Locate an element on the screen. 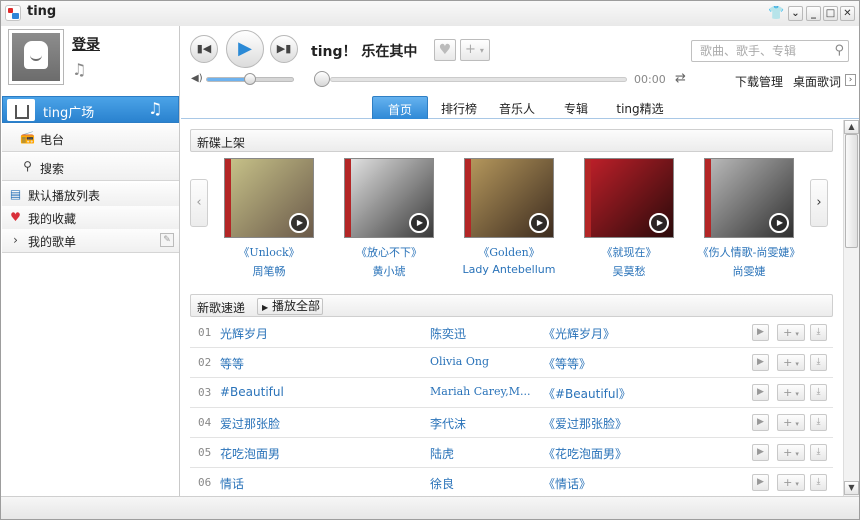 Image resolution: width=860 pixels, height=520 pixels. search-icon: ⚲ is located at coordinates (839, 50).